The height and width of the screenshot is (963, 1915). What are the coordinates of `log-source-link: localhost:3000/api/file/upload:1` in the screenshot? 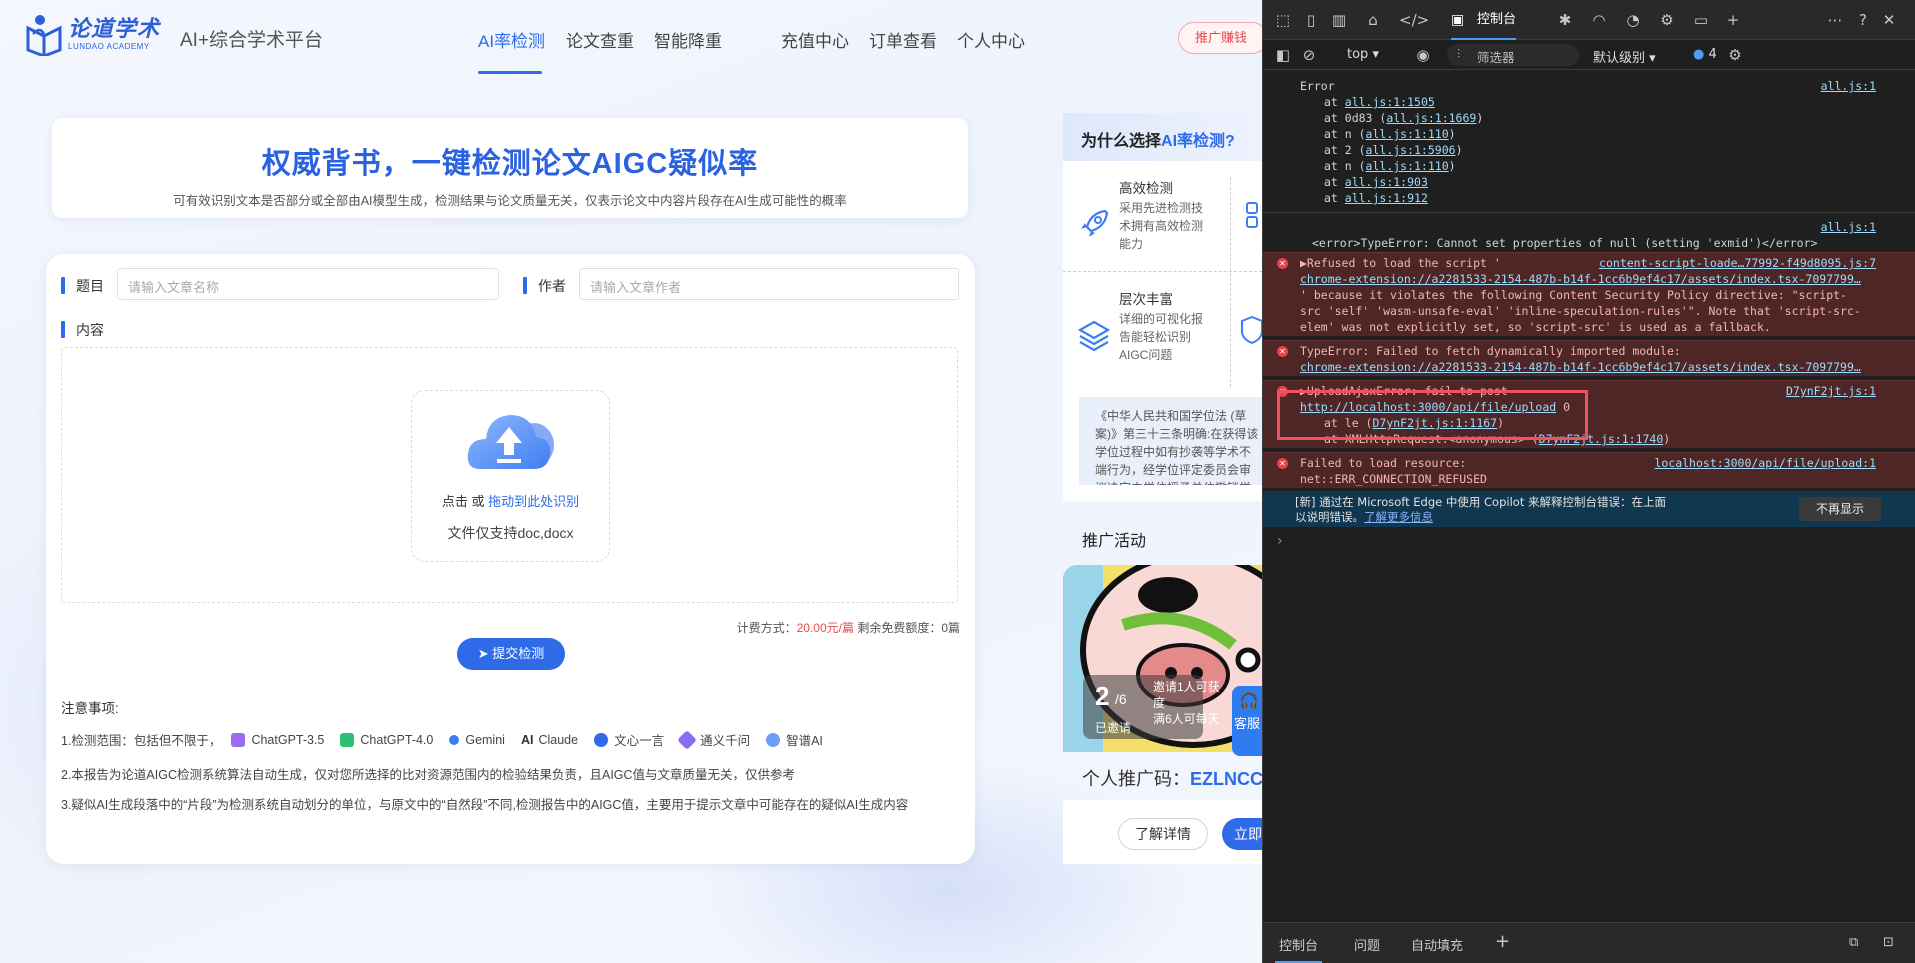 It's located at (1765, 463).